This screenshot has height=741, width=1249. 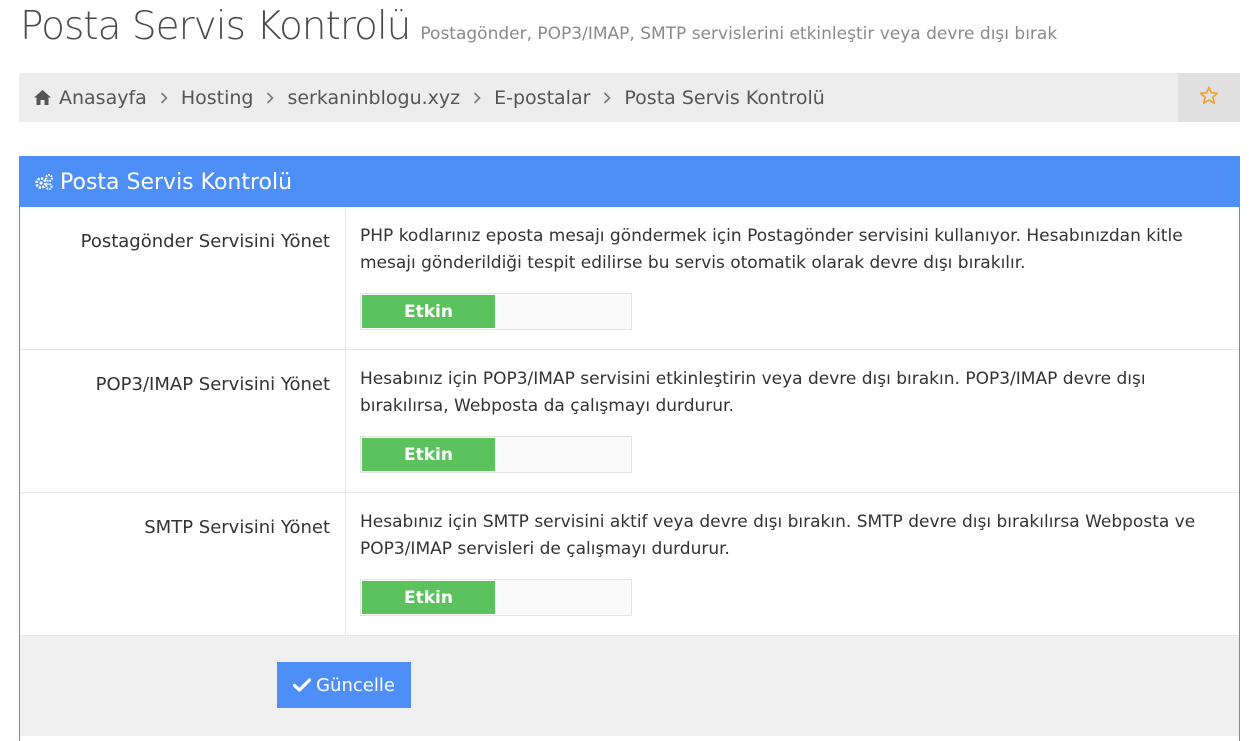 What do you see at coordinates (42, 97) in the screenshot?
I see `home-icon` at bounding box center [42, 97].